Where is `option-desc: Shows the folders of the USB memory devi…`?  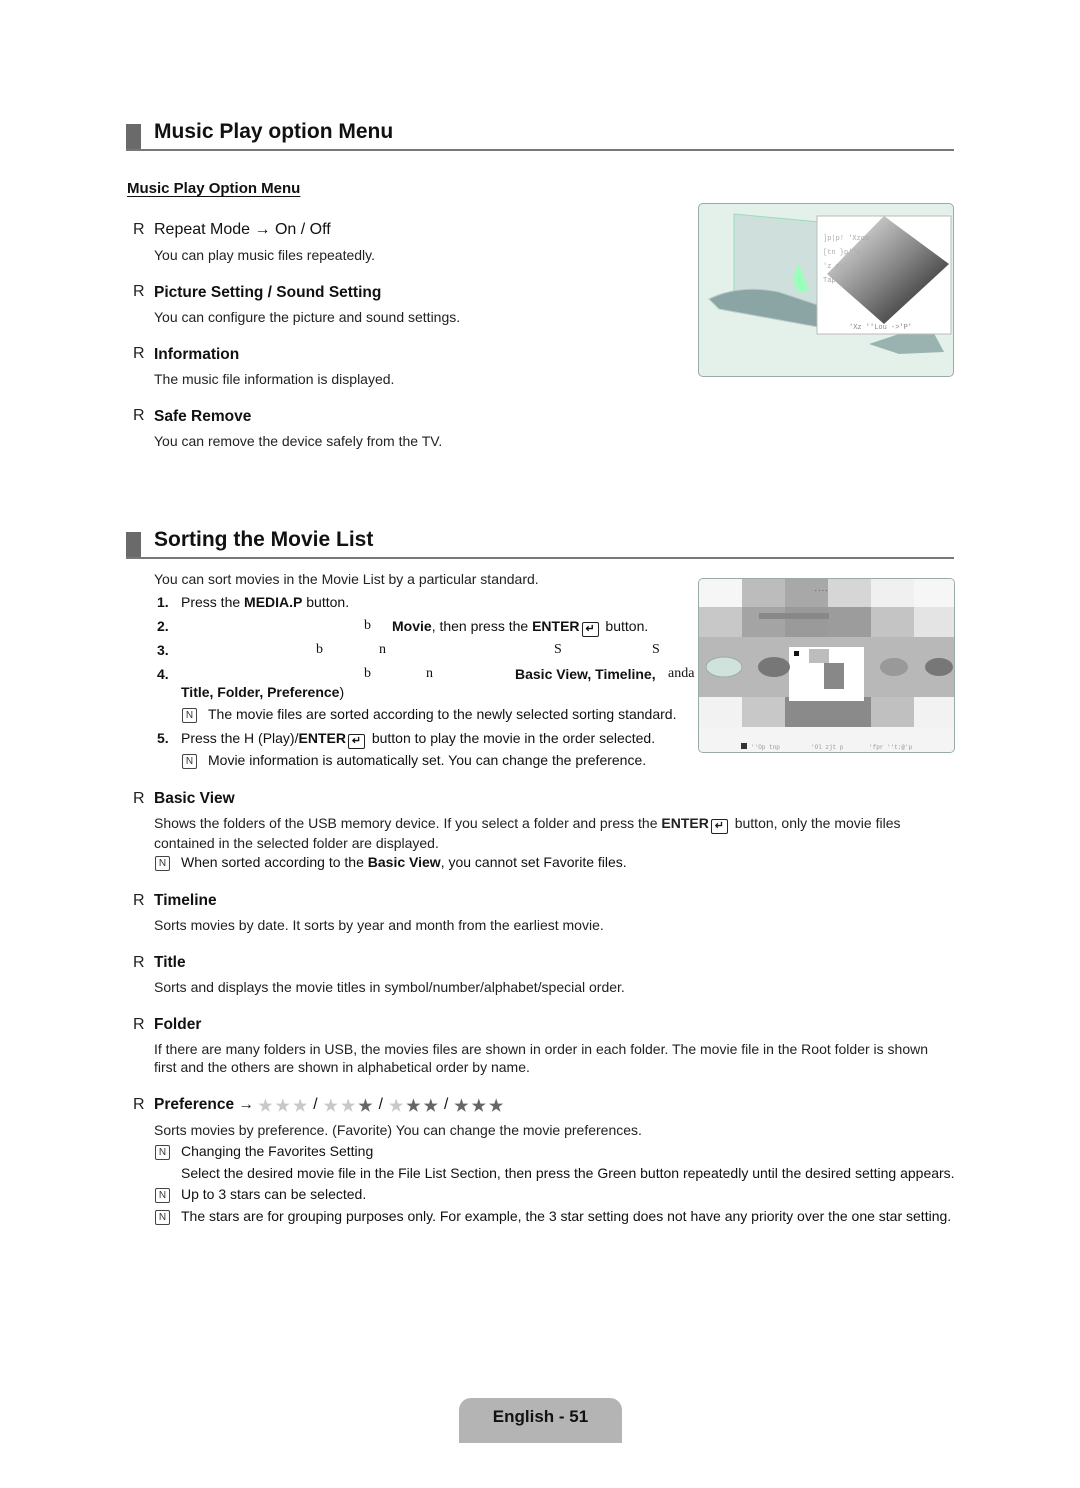
option-desc: Shows the folders of the USB memory devi… is located at coordinates (544, 833).